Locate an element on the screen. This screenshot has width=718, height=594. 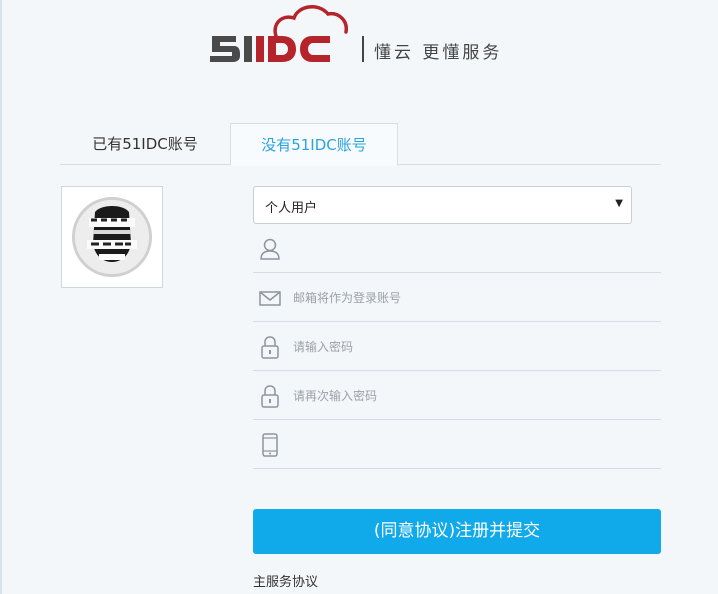
avatar is located at coordinates (112, 237).